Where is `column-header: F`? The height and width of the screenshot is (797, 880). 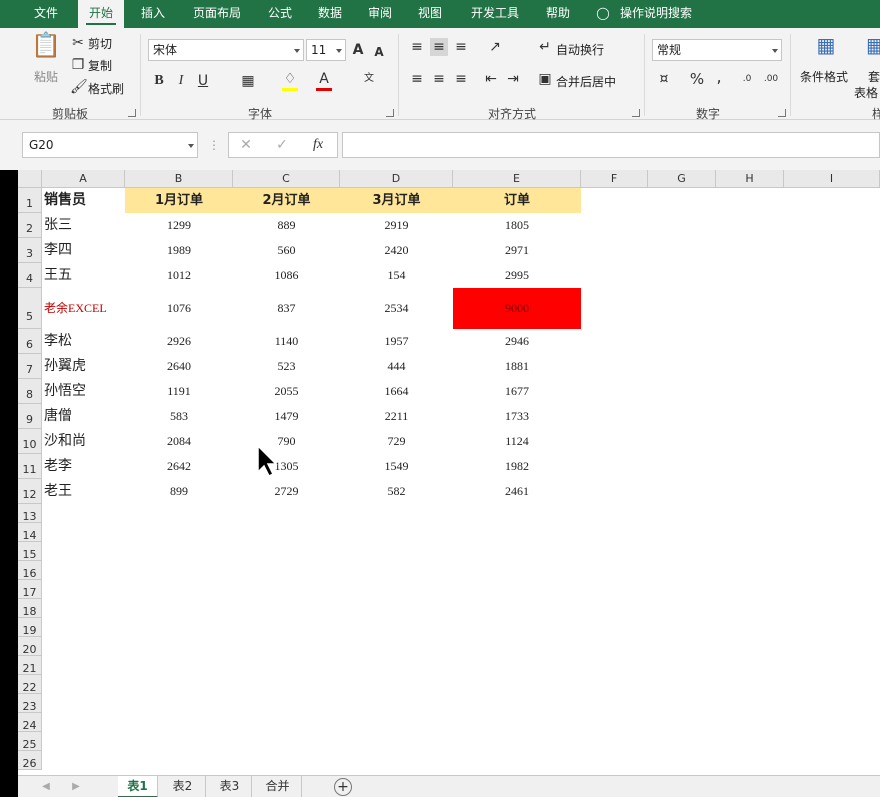
column-header: F is located at coordinates (614, 179).